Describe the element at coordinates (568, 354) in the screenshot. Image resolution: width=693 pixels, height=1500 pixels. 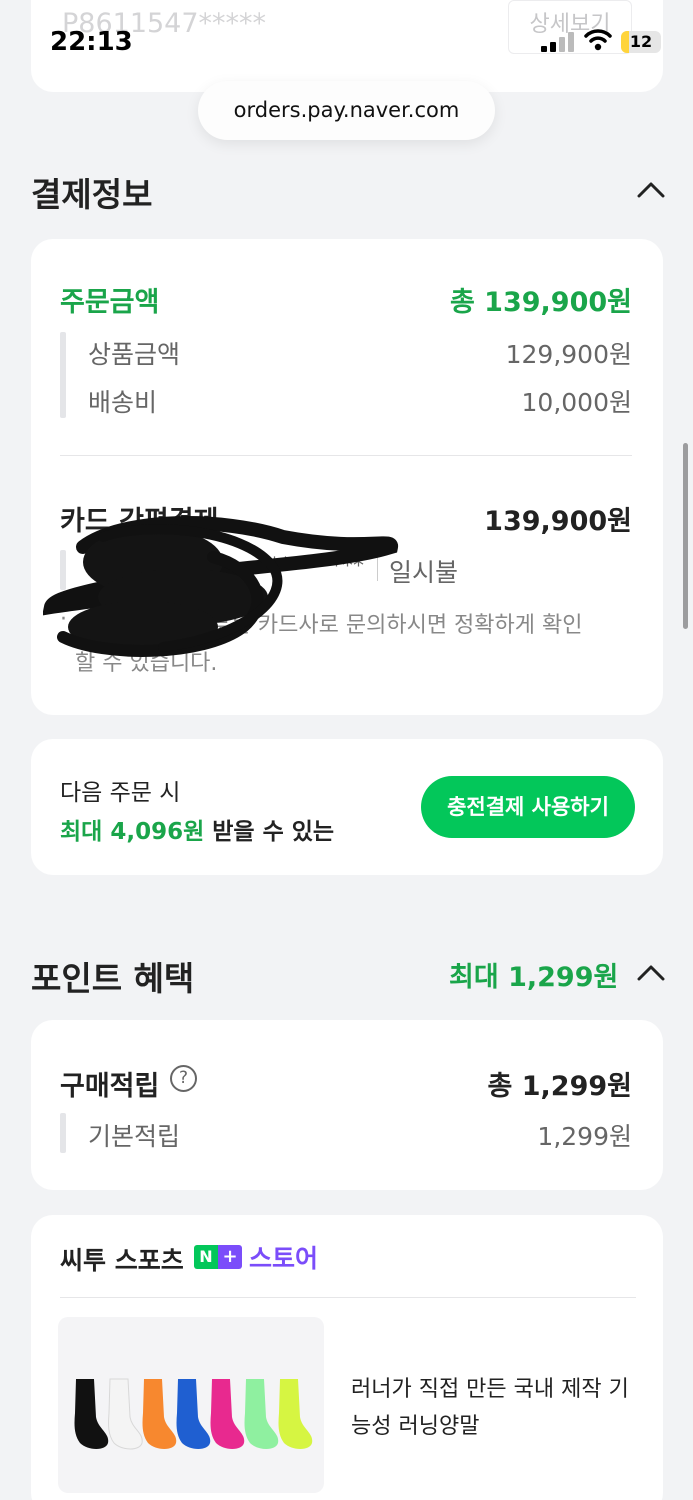
I see `product-amount-value: 129,900원` at that location.